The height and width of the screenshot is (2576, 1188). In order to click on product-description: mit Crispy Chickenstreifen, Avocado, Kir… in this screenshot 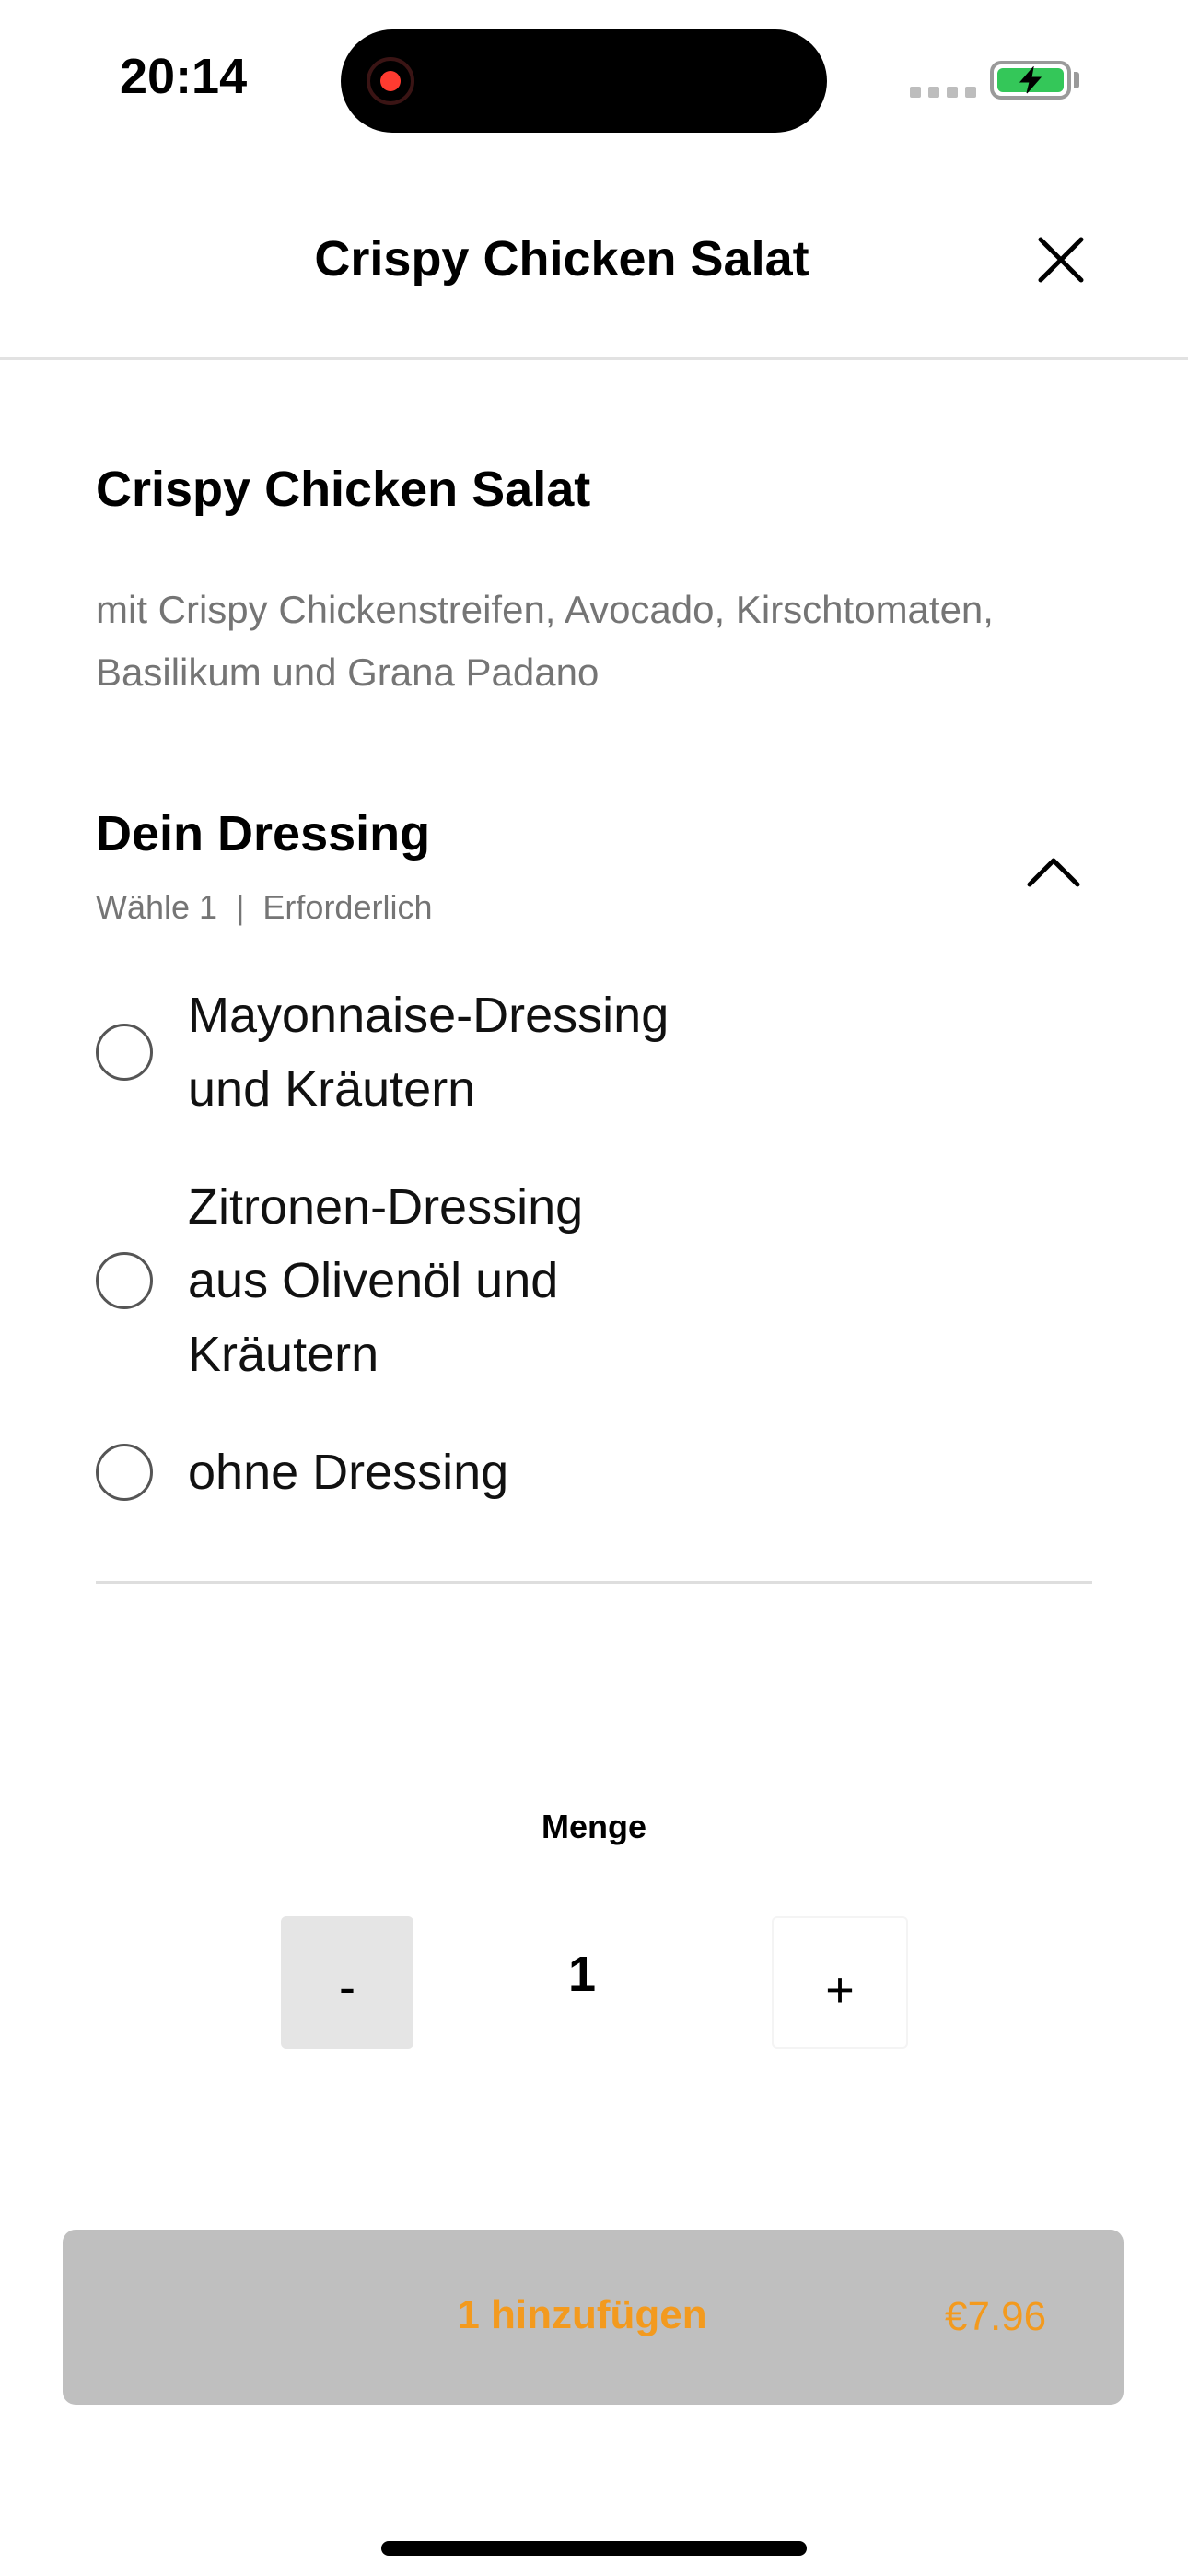, I will do `click(545, 641)`.